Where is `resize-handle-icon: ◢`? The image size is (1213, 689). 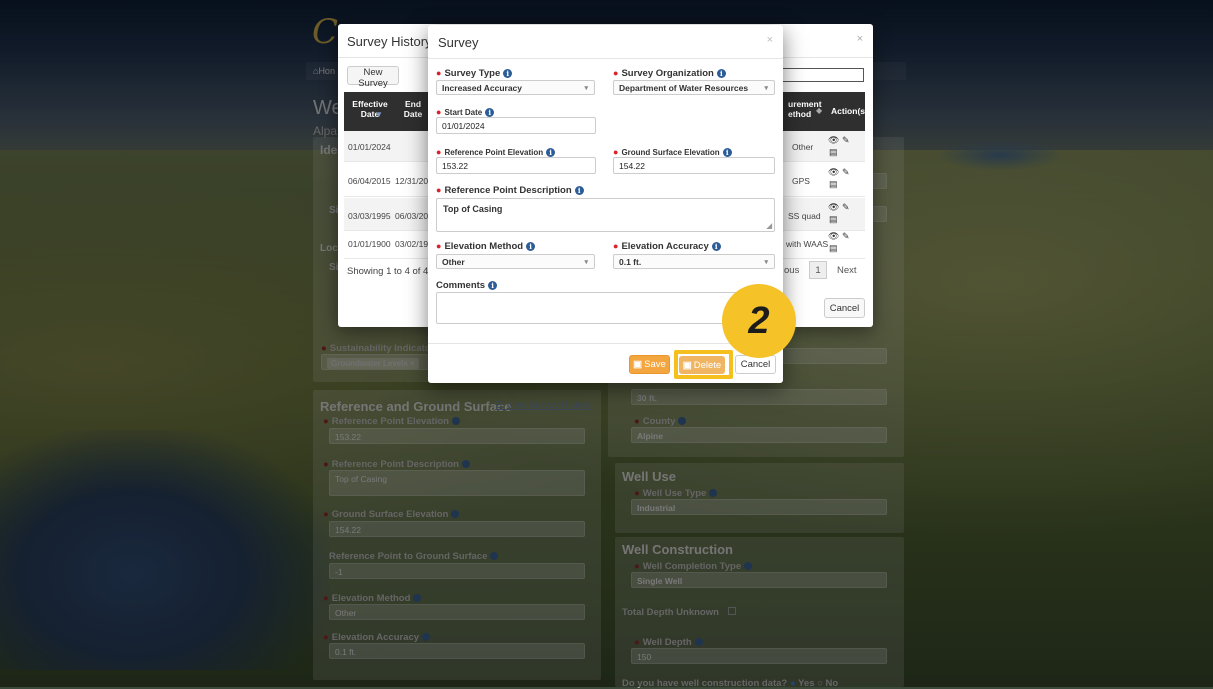
resize-handle-icon: ◢ is located at coordinates (769, 226).